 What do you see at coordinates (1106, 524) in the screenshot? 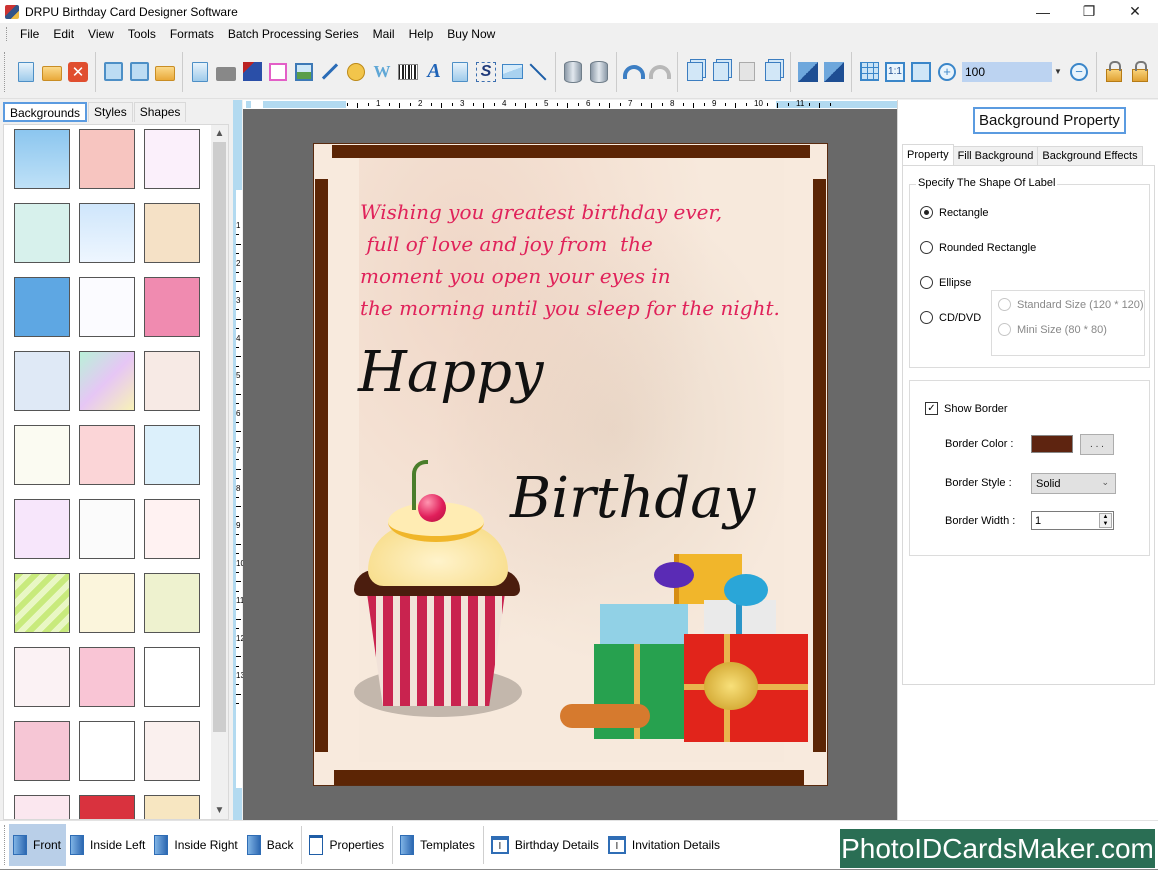
I see `stepper-down-icon: ▼` at bounding box center [1106, 524].